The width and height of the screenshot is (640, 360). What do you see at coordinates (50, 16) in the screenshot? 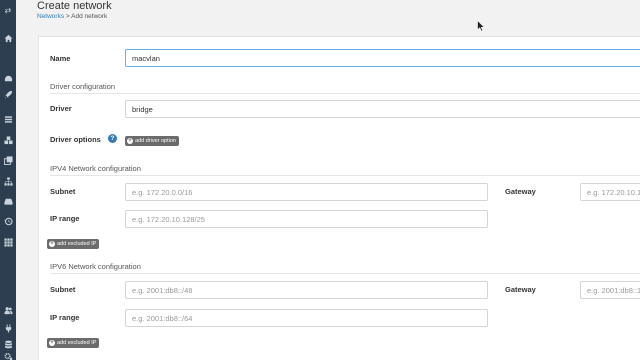
I see `breadcrumb-networks-link: Networks` at bounding box center [50, 16].